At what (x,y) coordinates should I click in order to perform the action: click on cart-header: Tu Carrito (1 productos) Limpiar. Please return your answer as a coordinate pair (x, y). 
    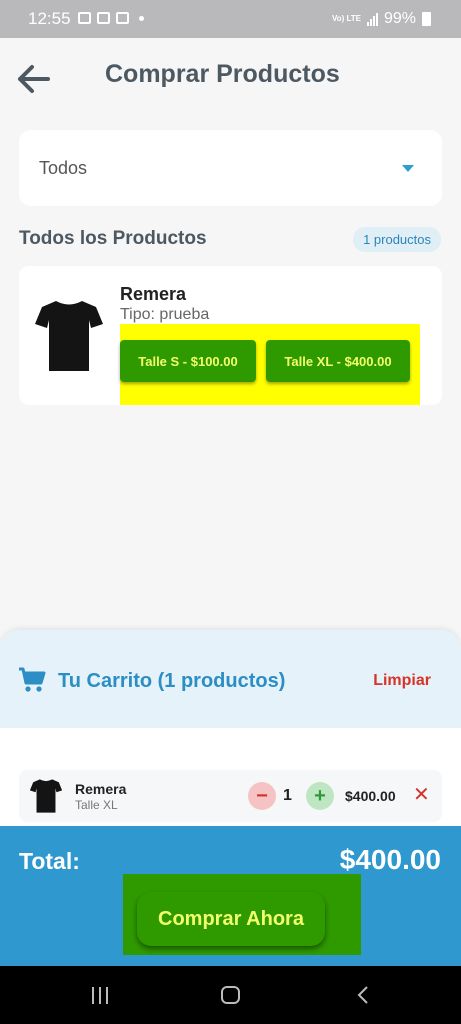
    Looking at the image, I should click on (230, 679).